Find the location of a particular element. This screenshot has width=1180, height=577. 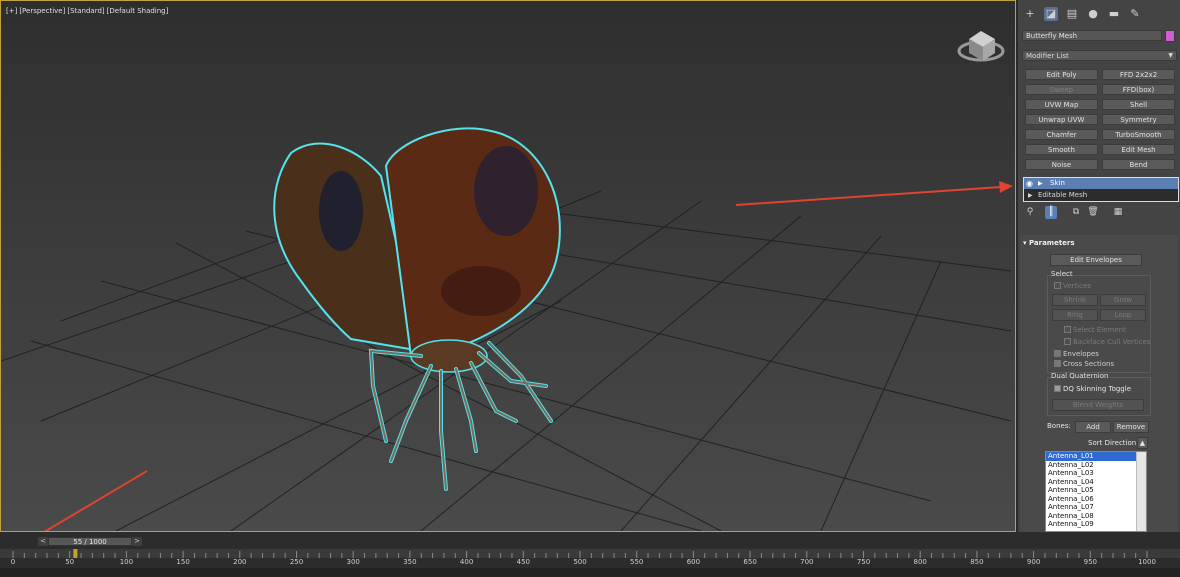

bone-item: Antenna_L03 is located at coordinates (1096, 473).